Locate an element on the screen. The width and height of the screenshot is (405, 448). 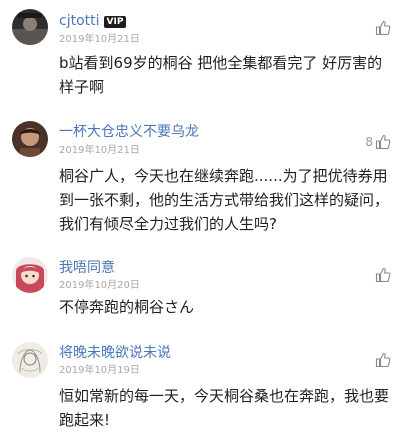
username: cjtotti VIP is located at coordinates (93, 21).